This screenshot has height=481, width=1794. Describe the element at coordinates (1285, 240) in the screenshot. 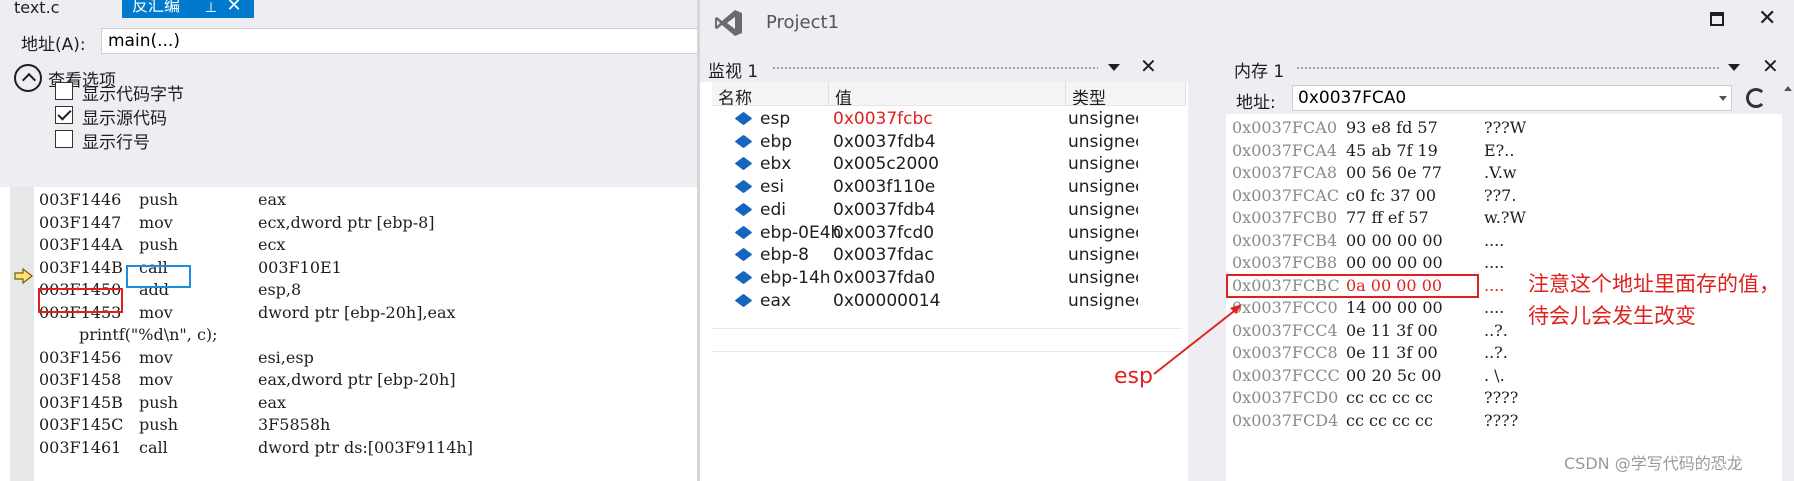

I see `memory-address: 0x0037FCB4` at that location.